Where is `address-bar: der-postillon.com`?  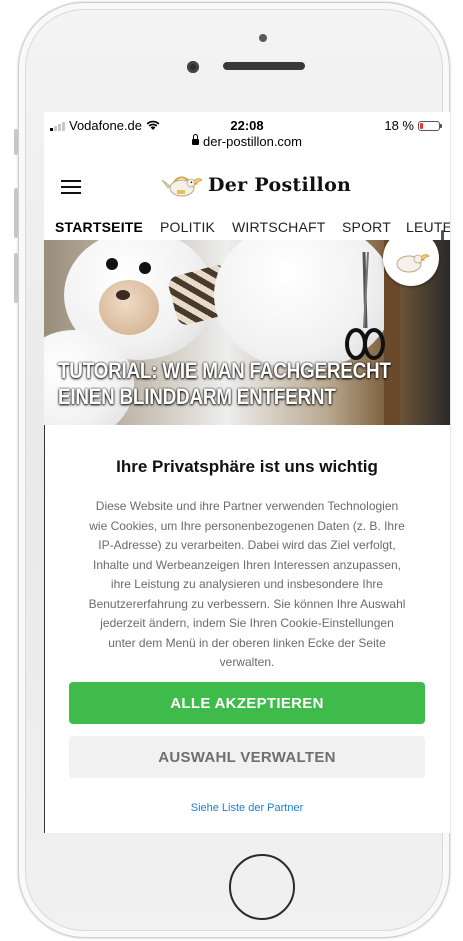
address-bar: der-postillon.com is located at coordinates (247, 144).